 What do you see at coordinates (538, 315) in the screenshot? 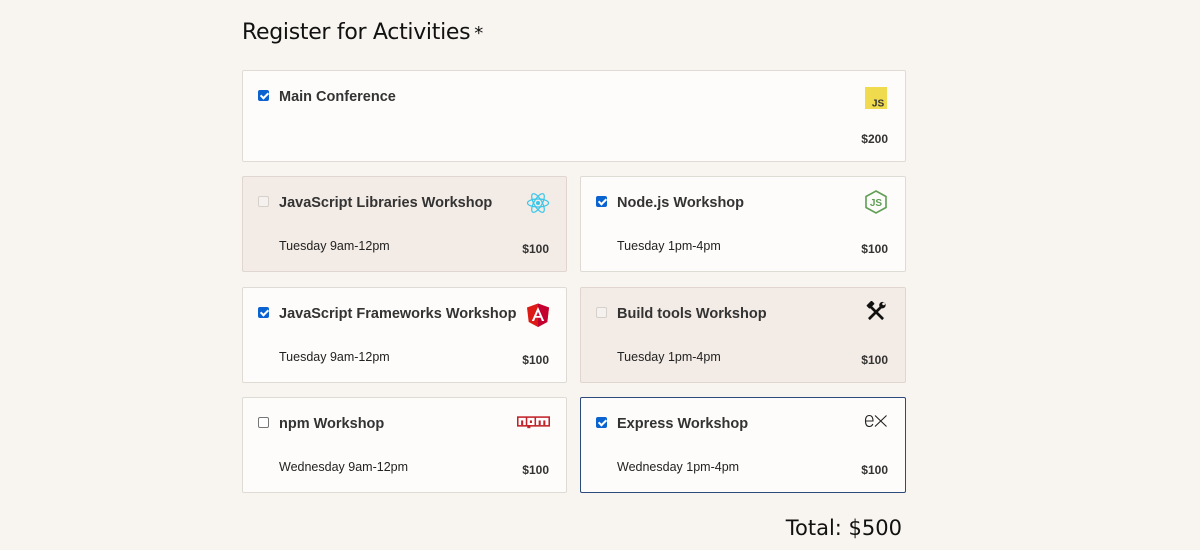
I see `angular-icon` at bounding box center [538, 315].